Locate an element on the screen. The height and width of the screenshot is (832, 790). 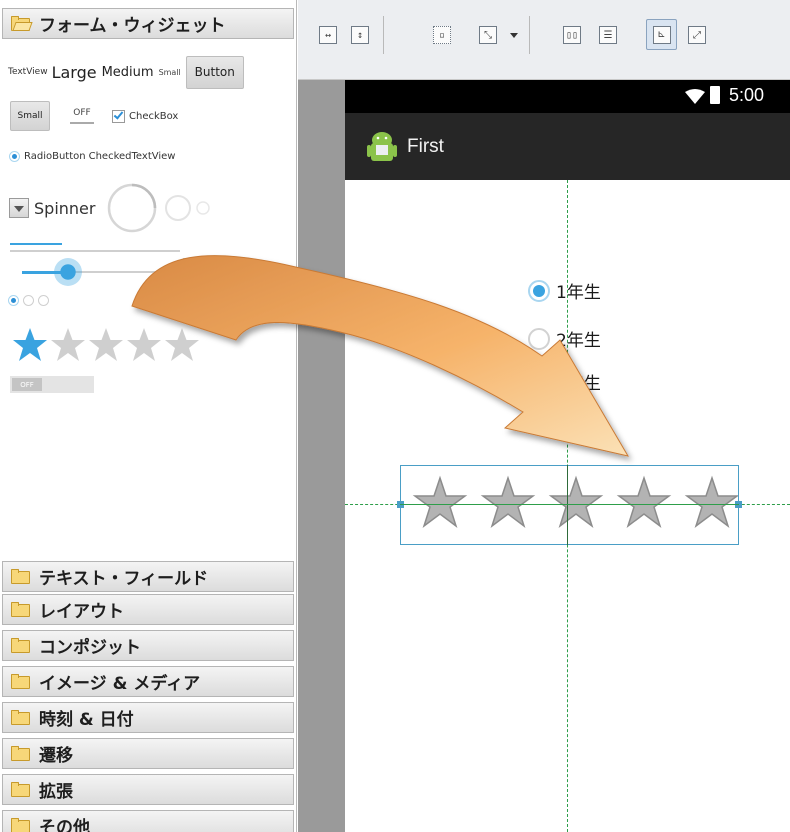
layout-height-button: ☰ is located at coordinates (608, 35).